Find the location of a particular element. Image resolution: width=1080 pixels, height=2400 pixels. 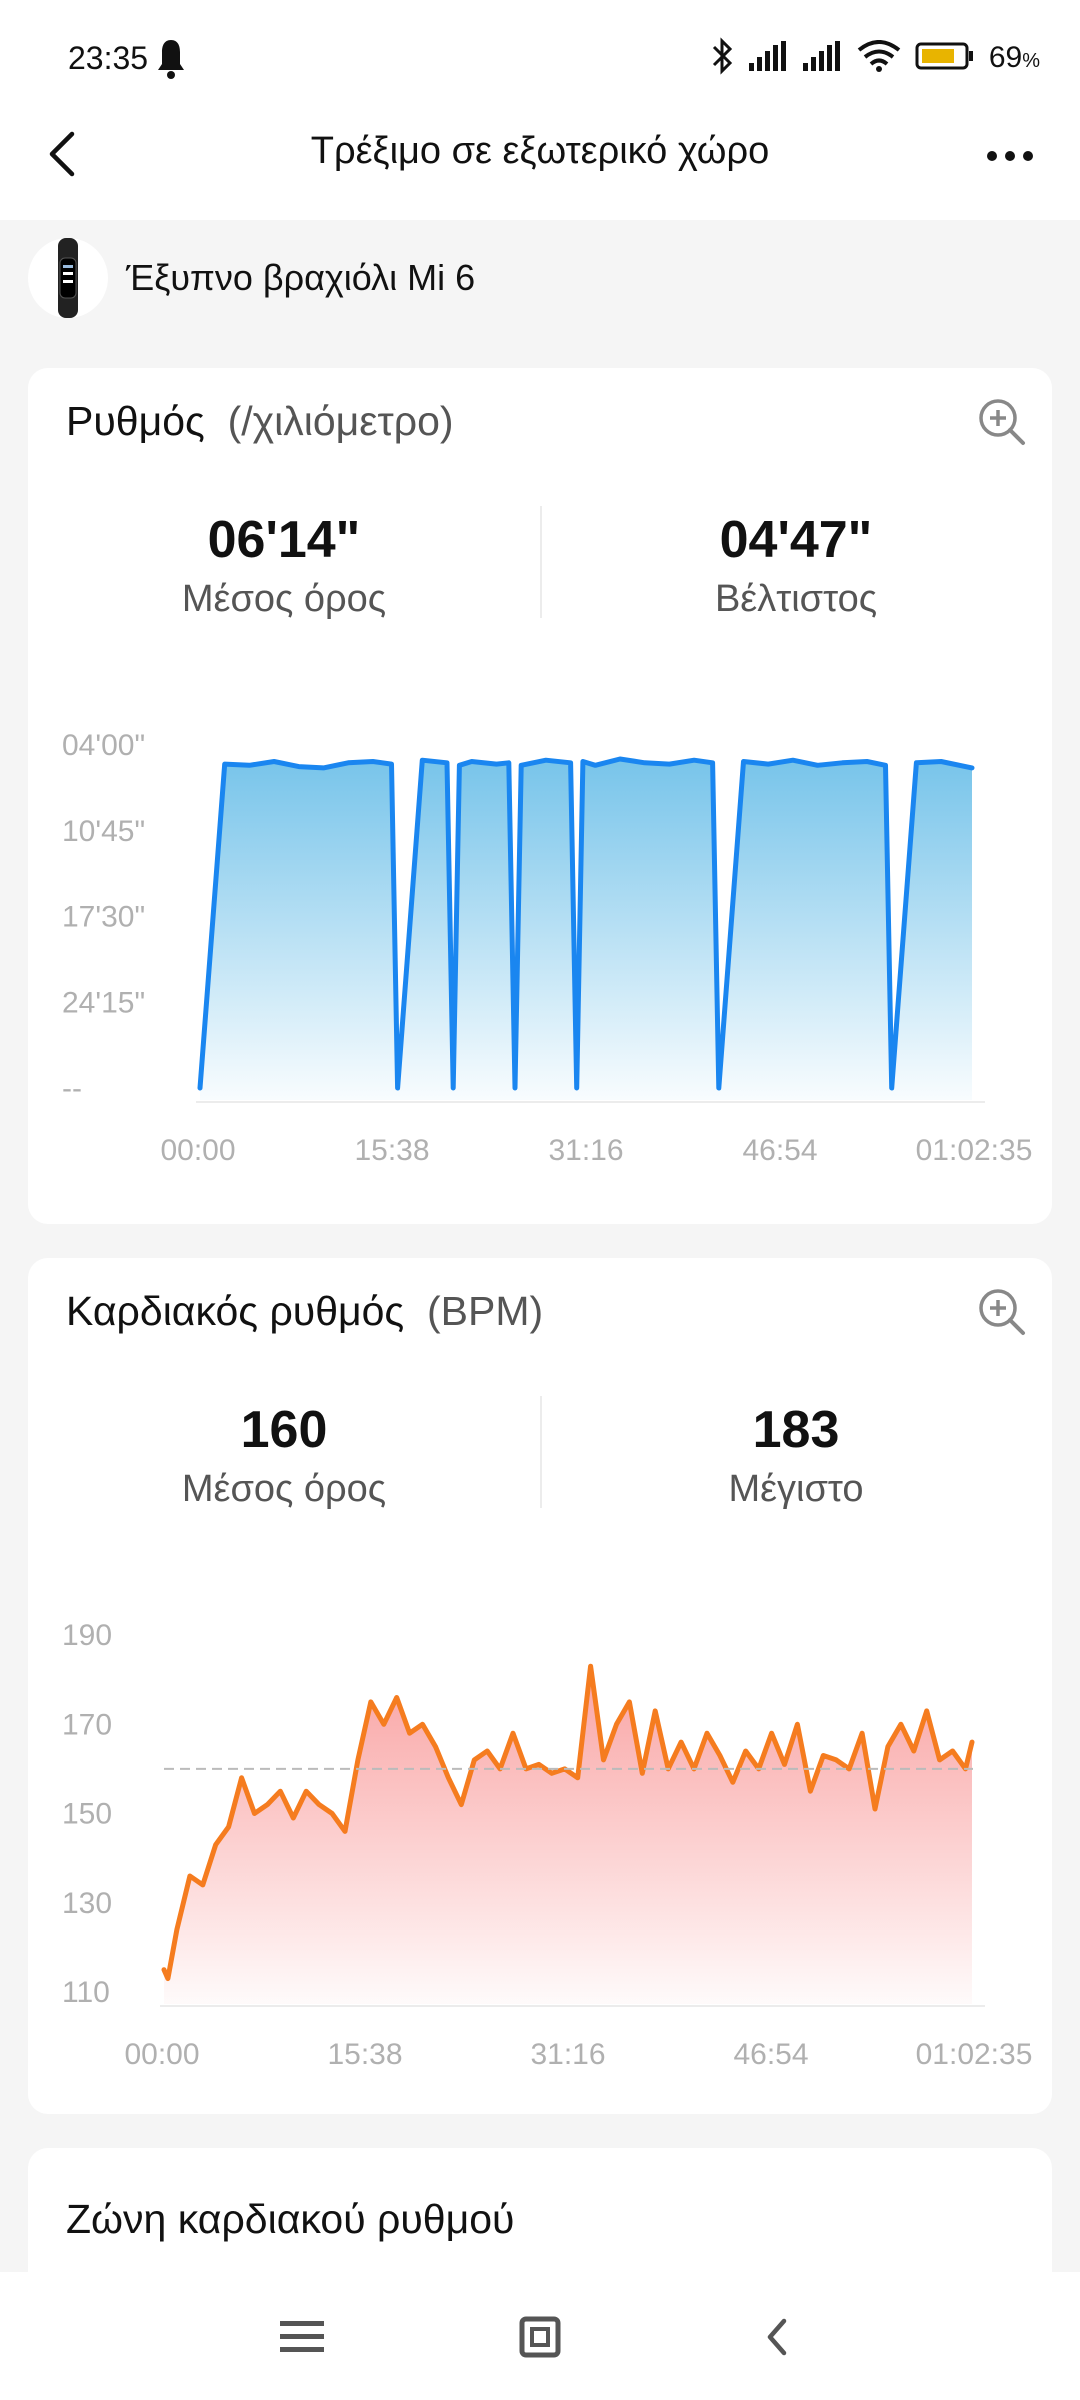

y-tick-label: -- is located at coordinates (72, 1088).